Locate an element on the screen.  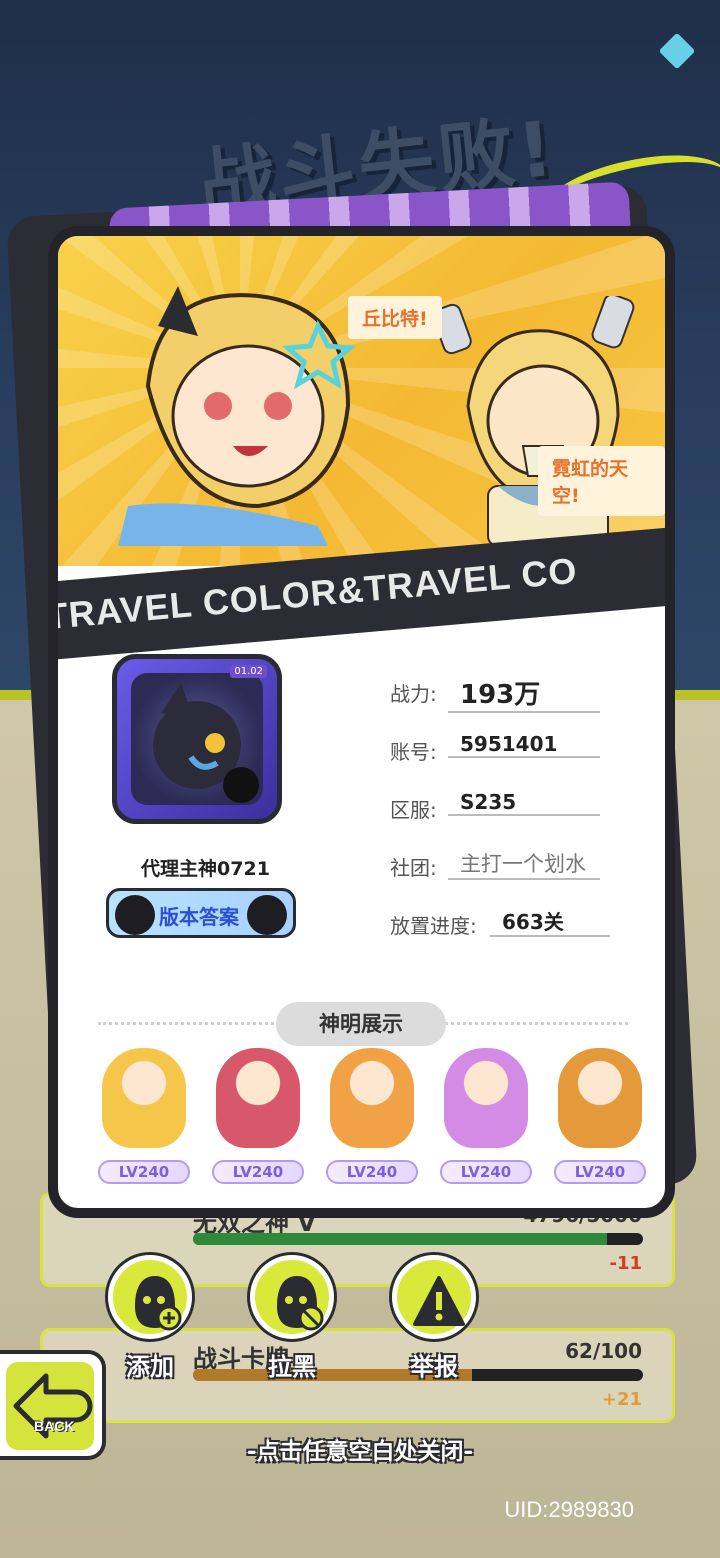
server-value: S235 is located at coordinates (524, 803).